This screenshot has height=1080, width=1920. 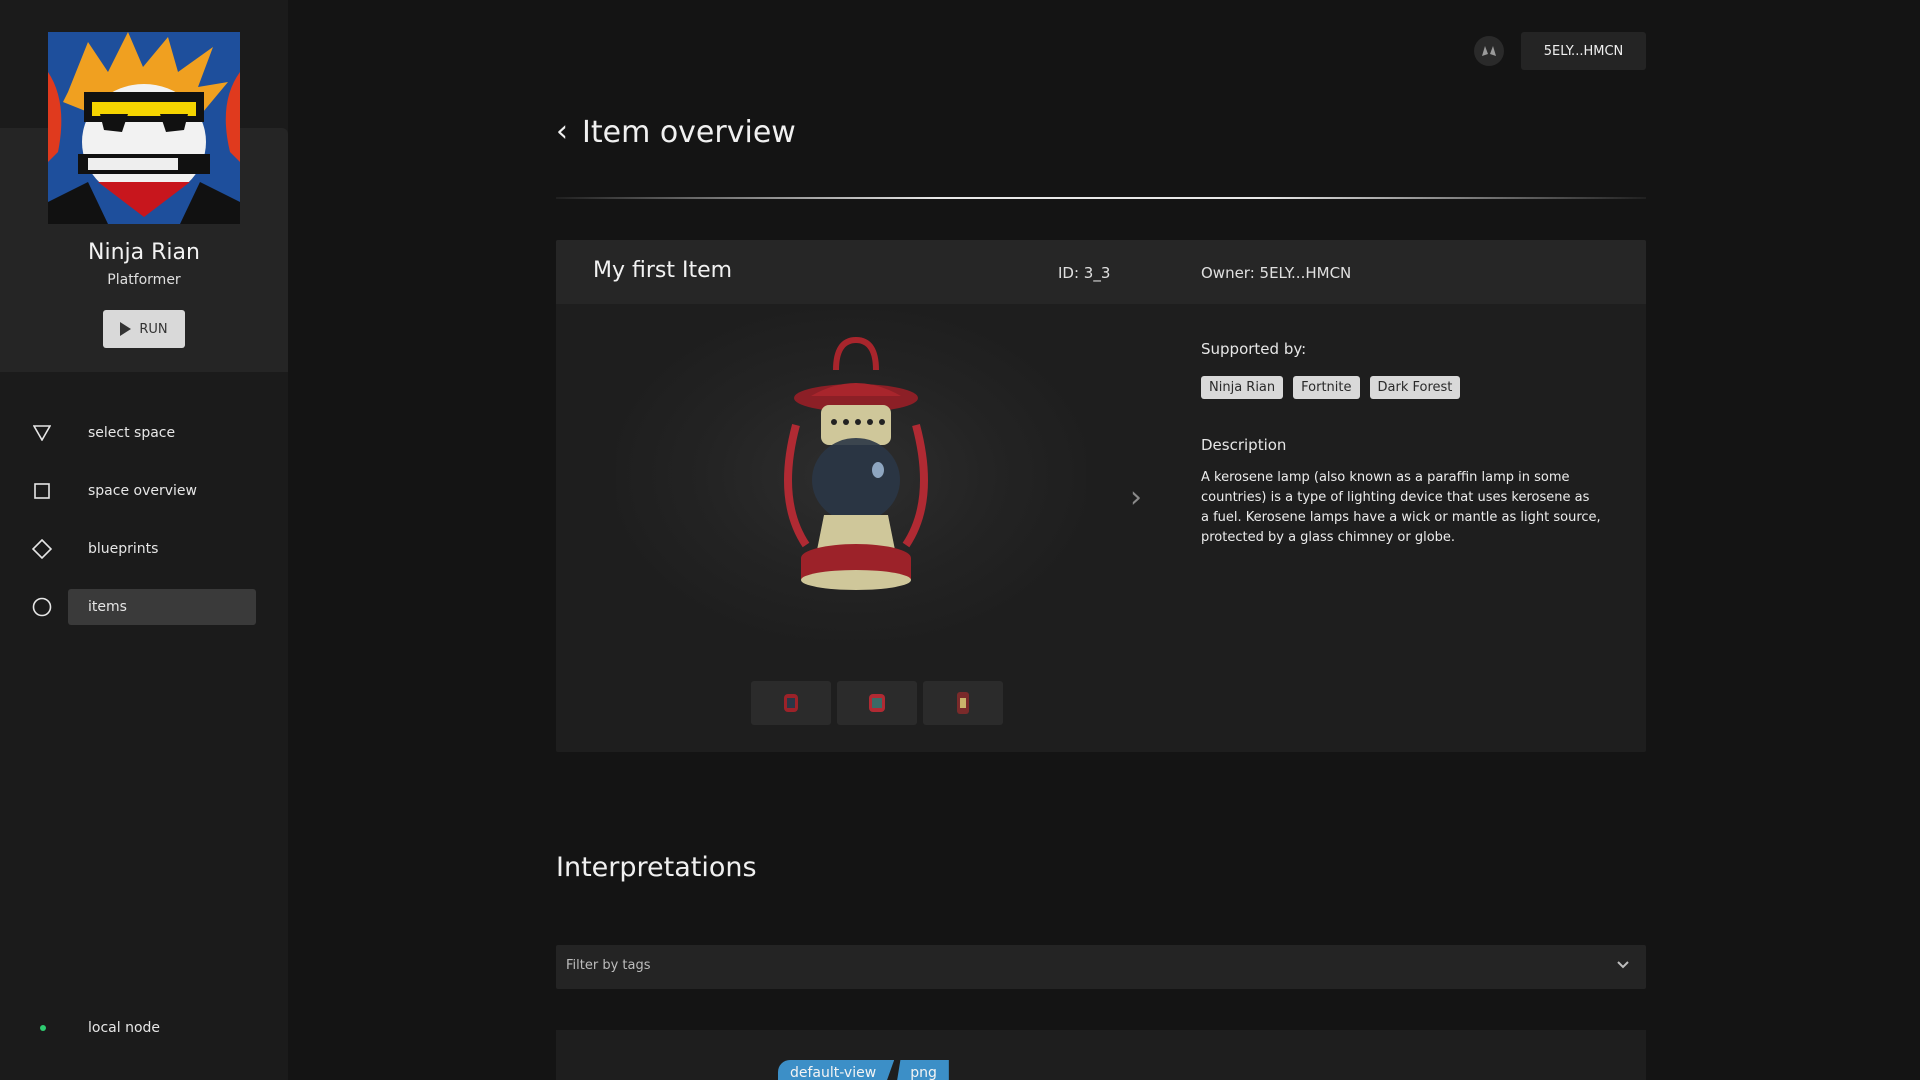 I want to click on sidebar-item-space-overview: space overview, so click(x=144, y=491).